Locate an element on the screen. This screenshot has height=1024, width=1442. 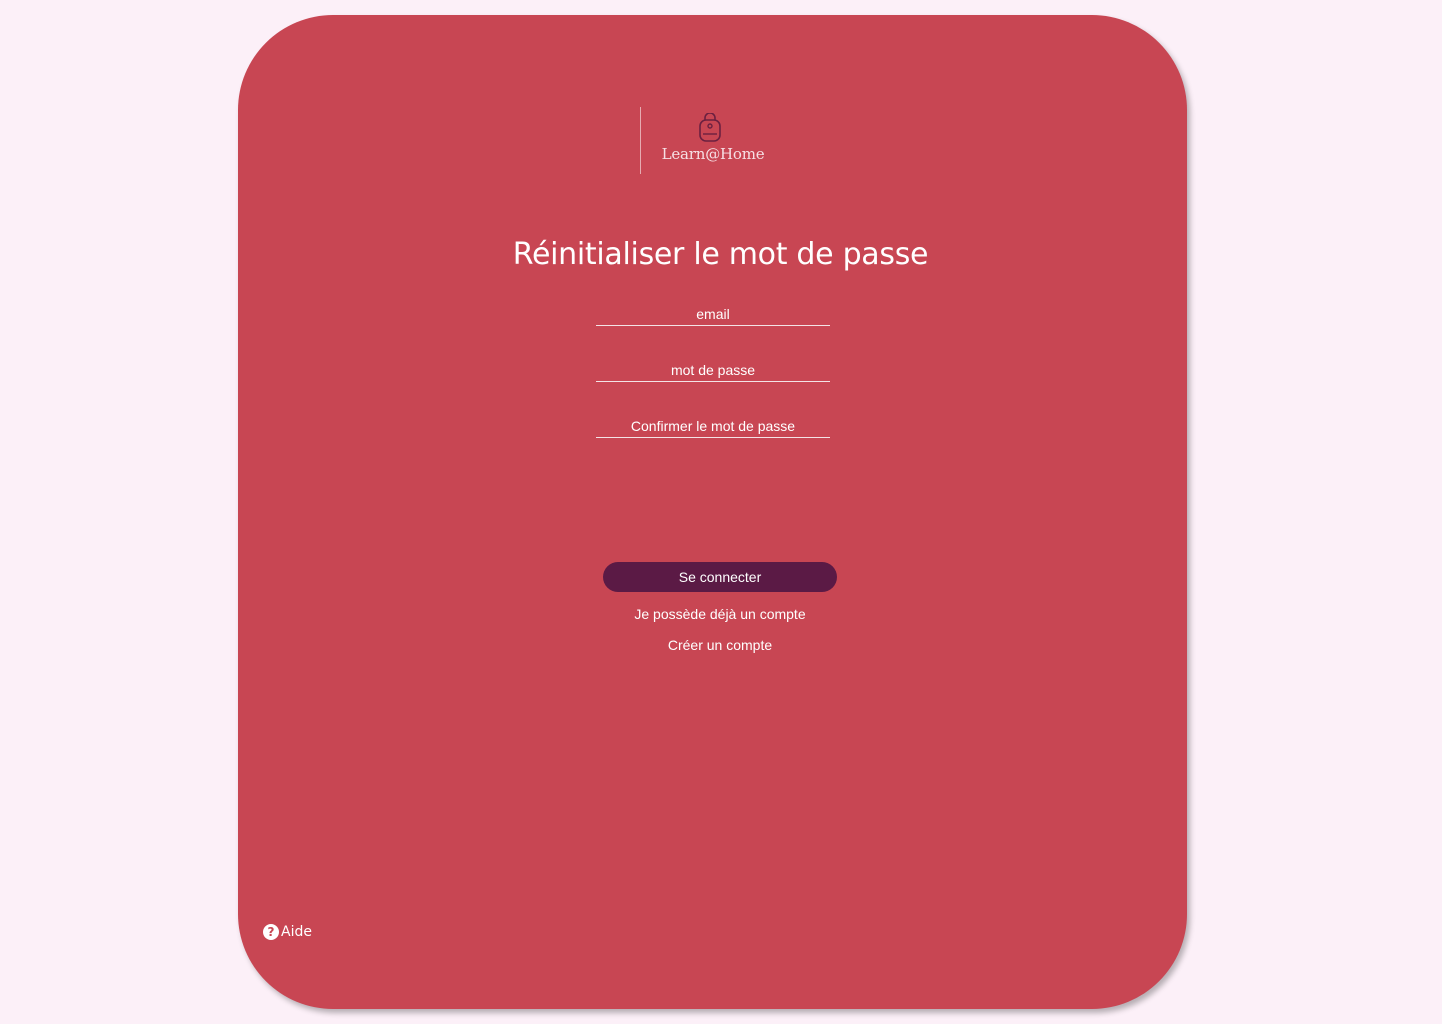
backpack-icon is located at coordinates (710, 127).